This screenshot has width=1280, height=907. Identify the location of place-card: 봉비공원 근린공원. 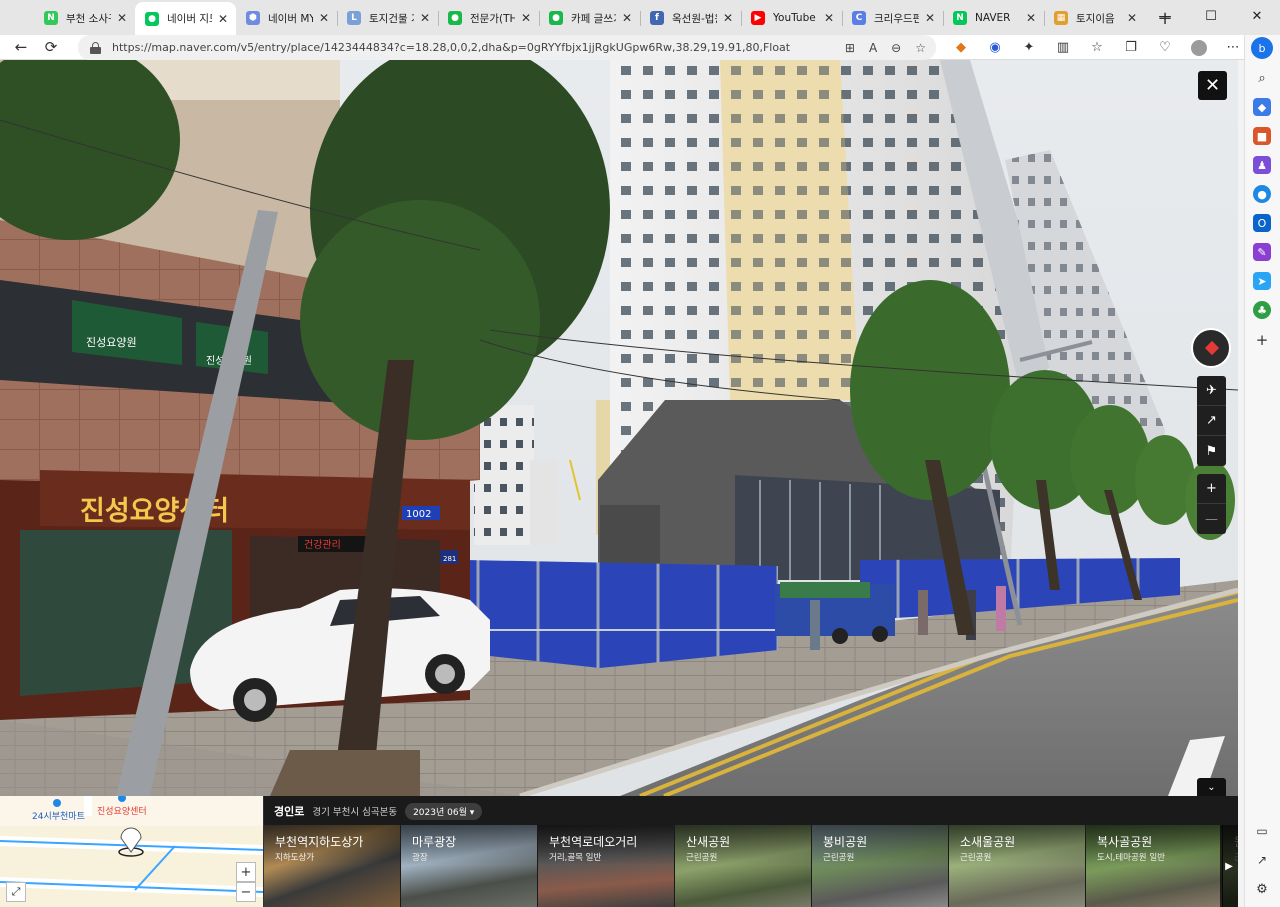
(880, 866).